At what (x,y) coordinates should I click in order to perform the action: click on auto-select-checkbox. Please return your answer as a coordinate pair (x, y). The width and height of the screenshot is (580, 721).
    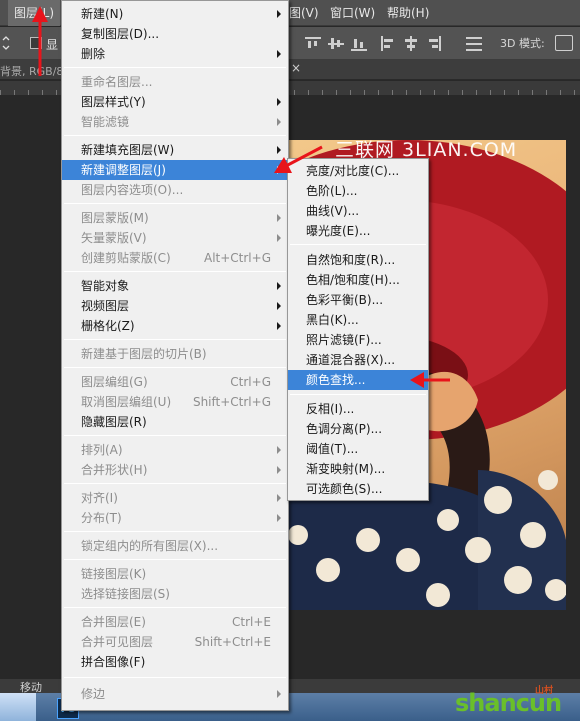
    Looking at the image, I should click on (36, 43).